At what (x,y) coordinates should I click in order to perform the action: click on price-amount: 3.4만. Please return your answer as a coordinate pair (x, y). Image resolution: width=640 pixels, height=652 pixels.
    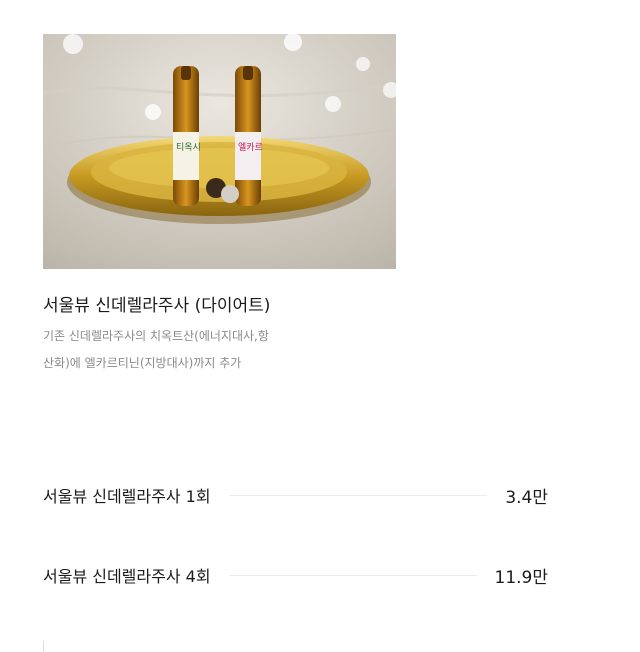
    Looking at the image, I should click on (526, 497).